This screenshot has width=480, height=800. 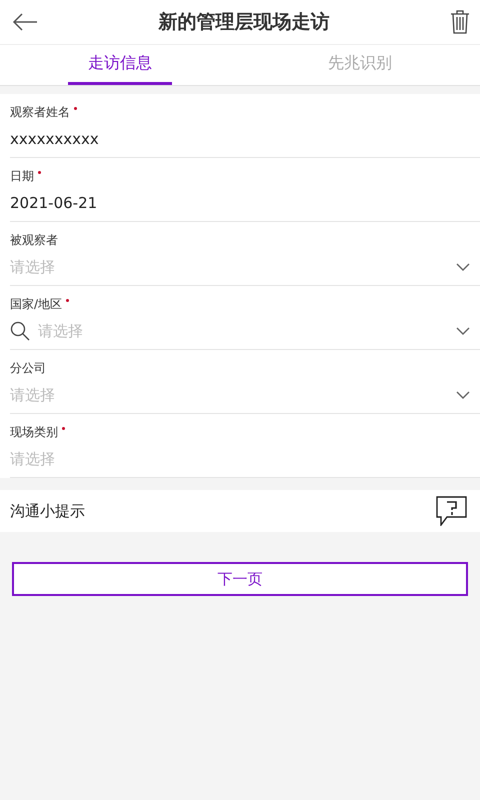 What do you see at coordinates (28, 368) in the screenshot?
I see `field-label: 分公司` at bounding box center [28, 368].